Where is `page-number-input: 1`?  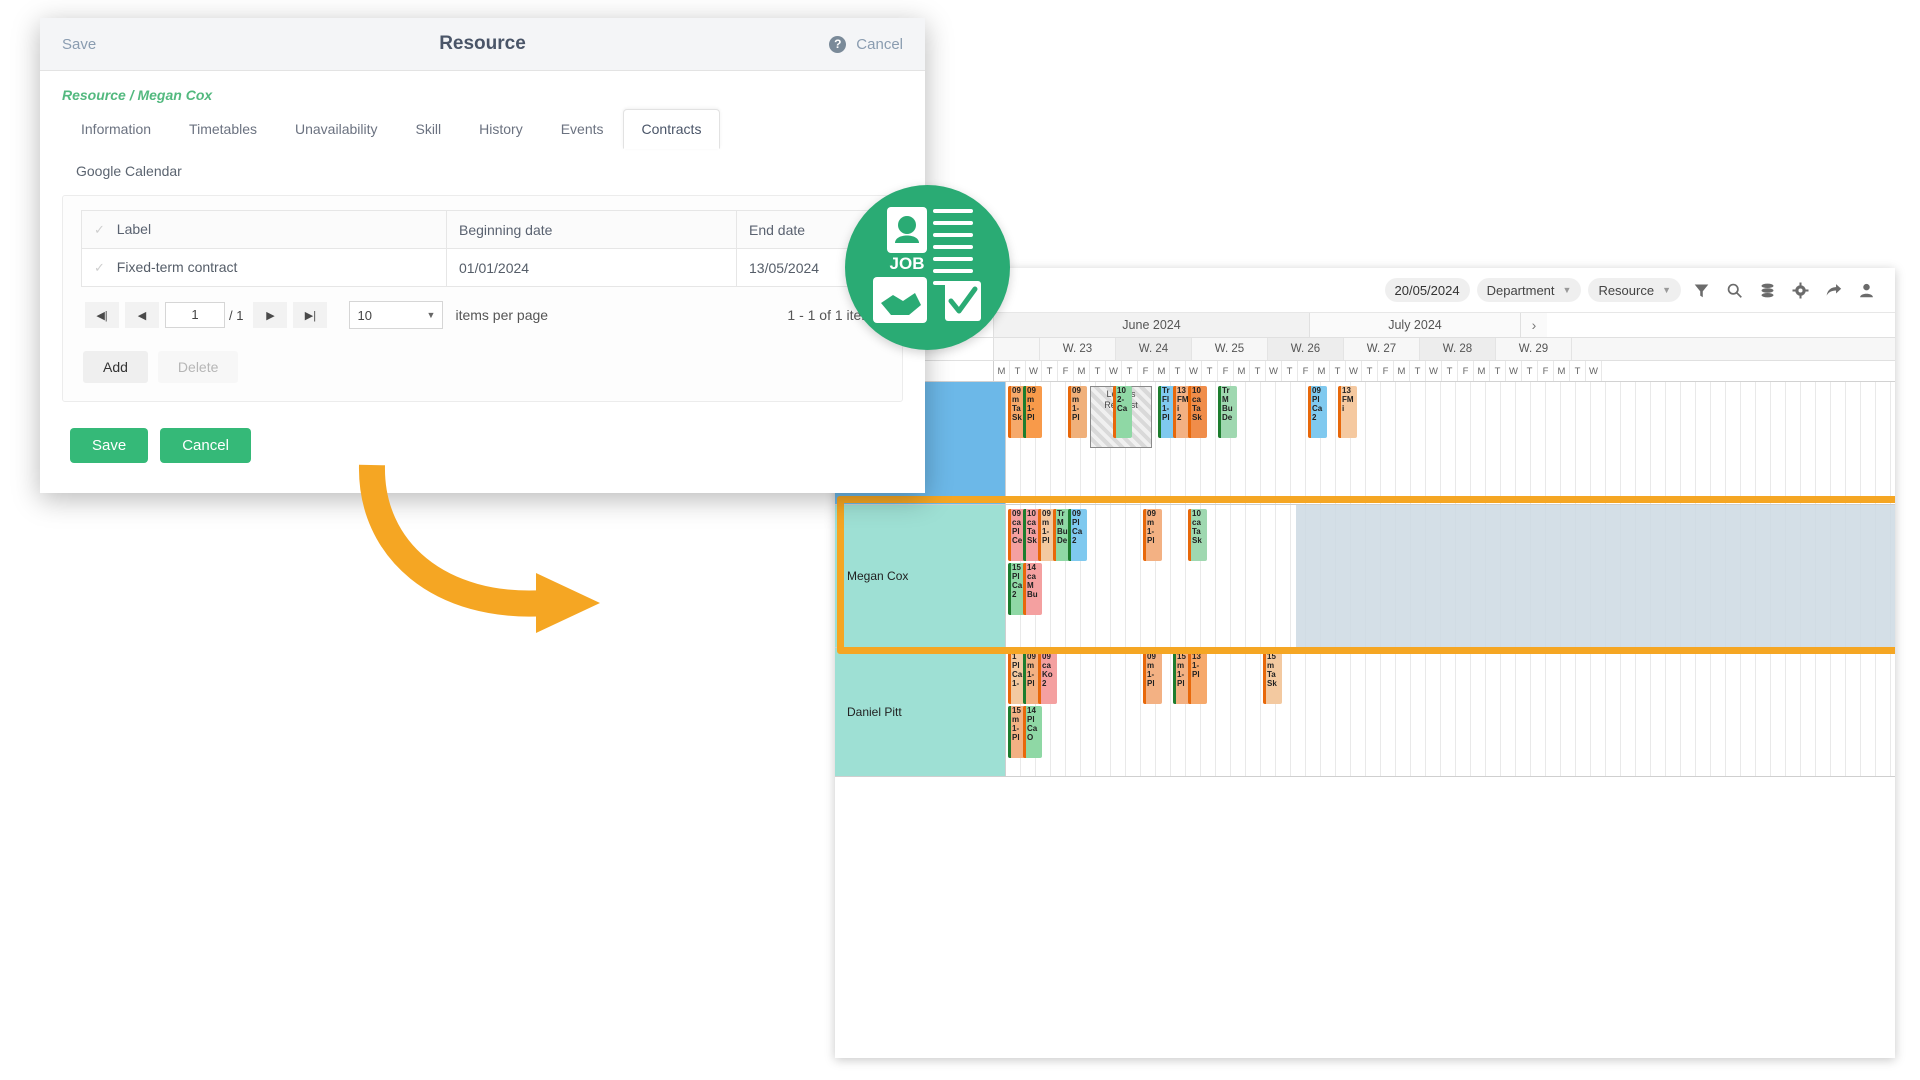 page-number-input: 1 is located at coordinates (195, 315).